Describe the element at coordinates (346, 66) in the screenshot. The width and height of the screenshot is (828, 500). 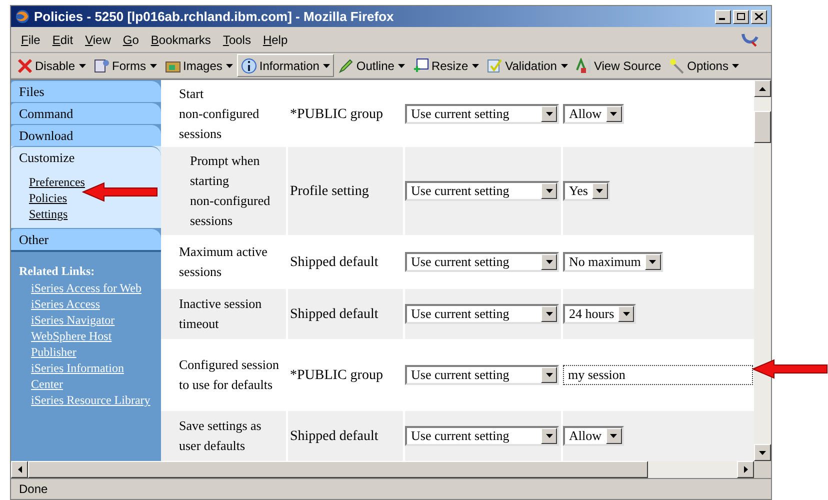
I see `pencil-icon` at that location.